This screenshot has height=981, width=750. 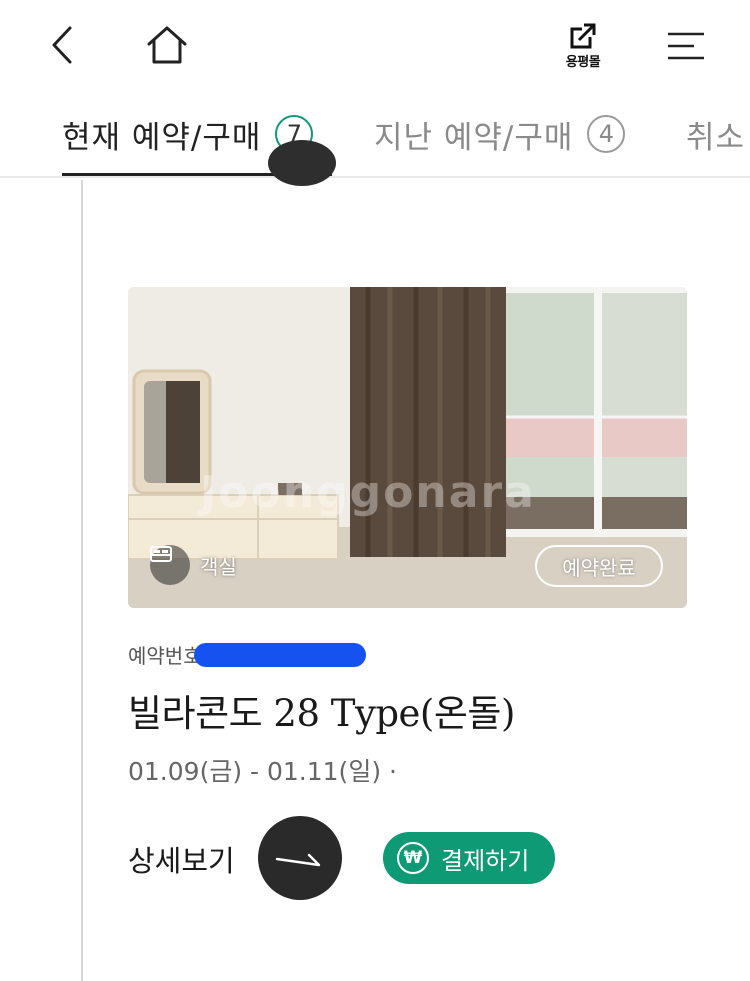 I want to click on previous-item-button, so click(x=302, y=163).